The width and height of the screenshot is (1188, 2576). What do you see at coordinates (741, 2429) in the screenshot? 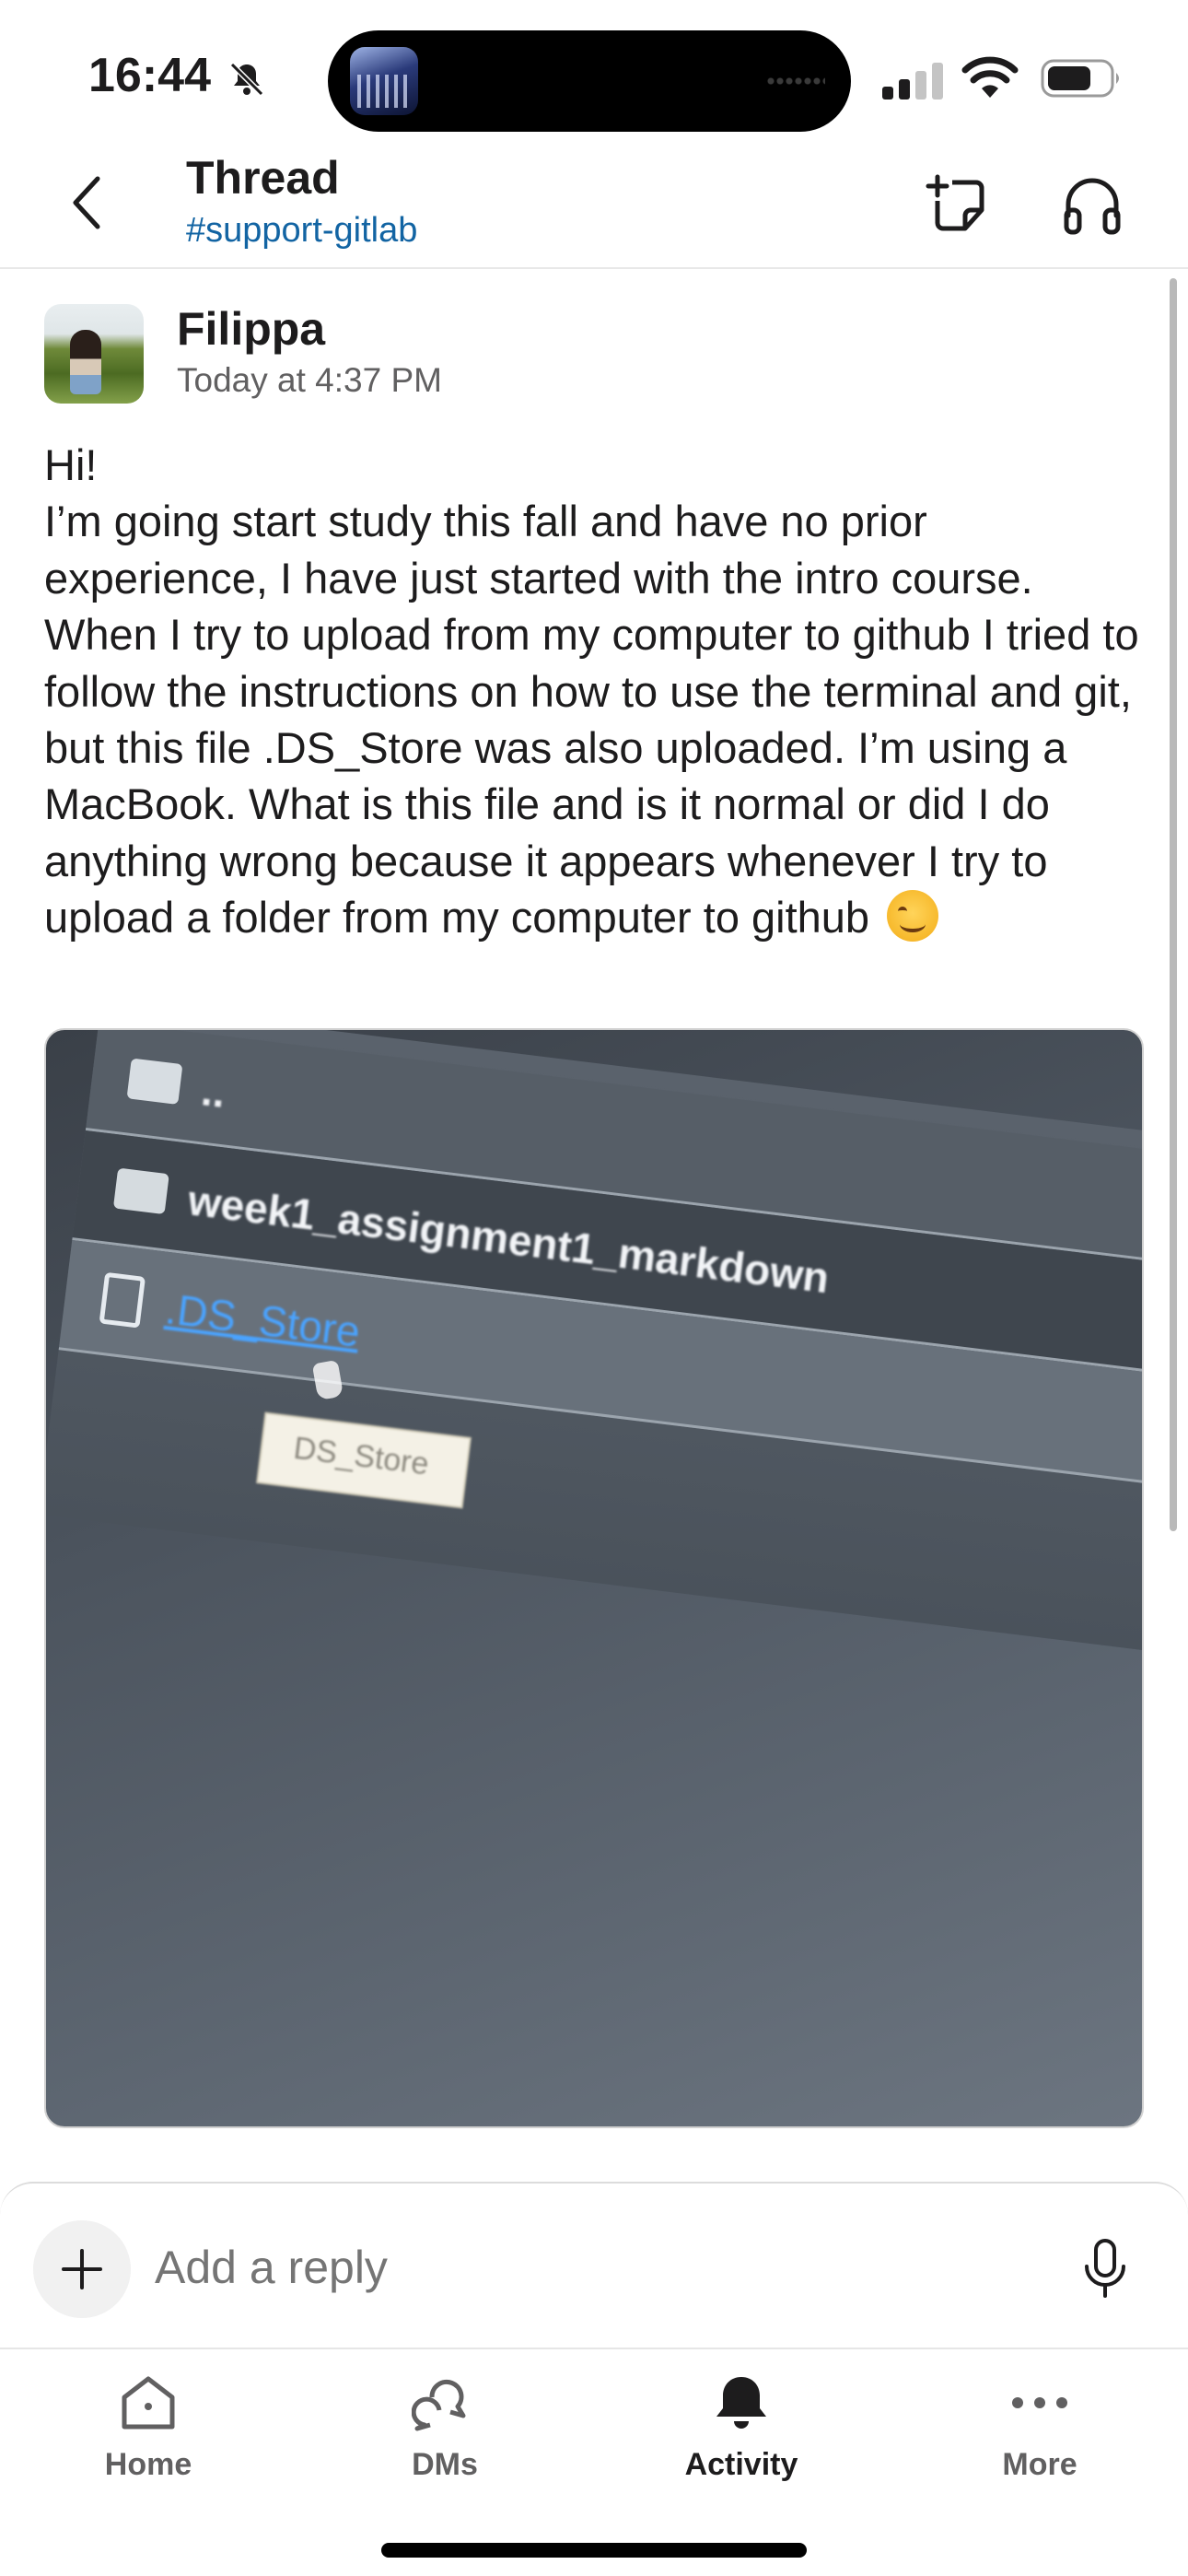
I see `tab-activity: Activity` at bounding box center [741, 2429].